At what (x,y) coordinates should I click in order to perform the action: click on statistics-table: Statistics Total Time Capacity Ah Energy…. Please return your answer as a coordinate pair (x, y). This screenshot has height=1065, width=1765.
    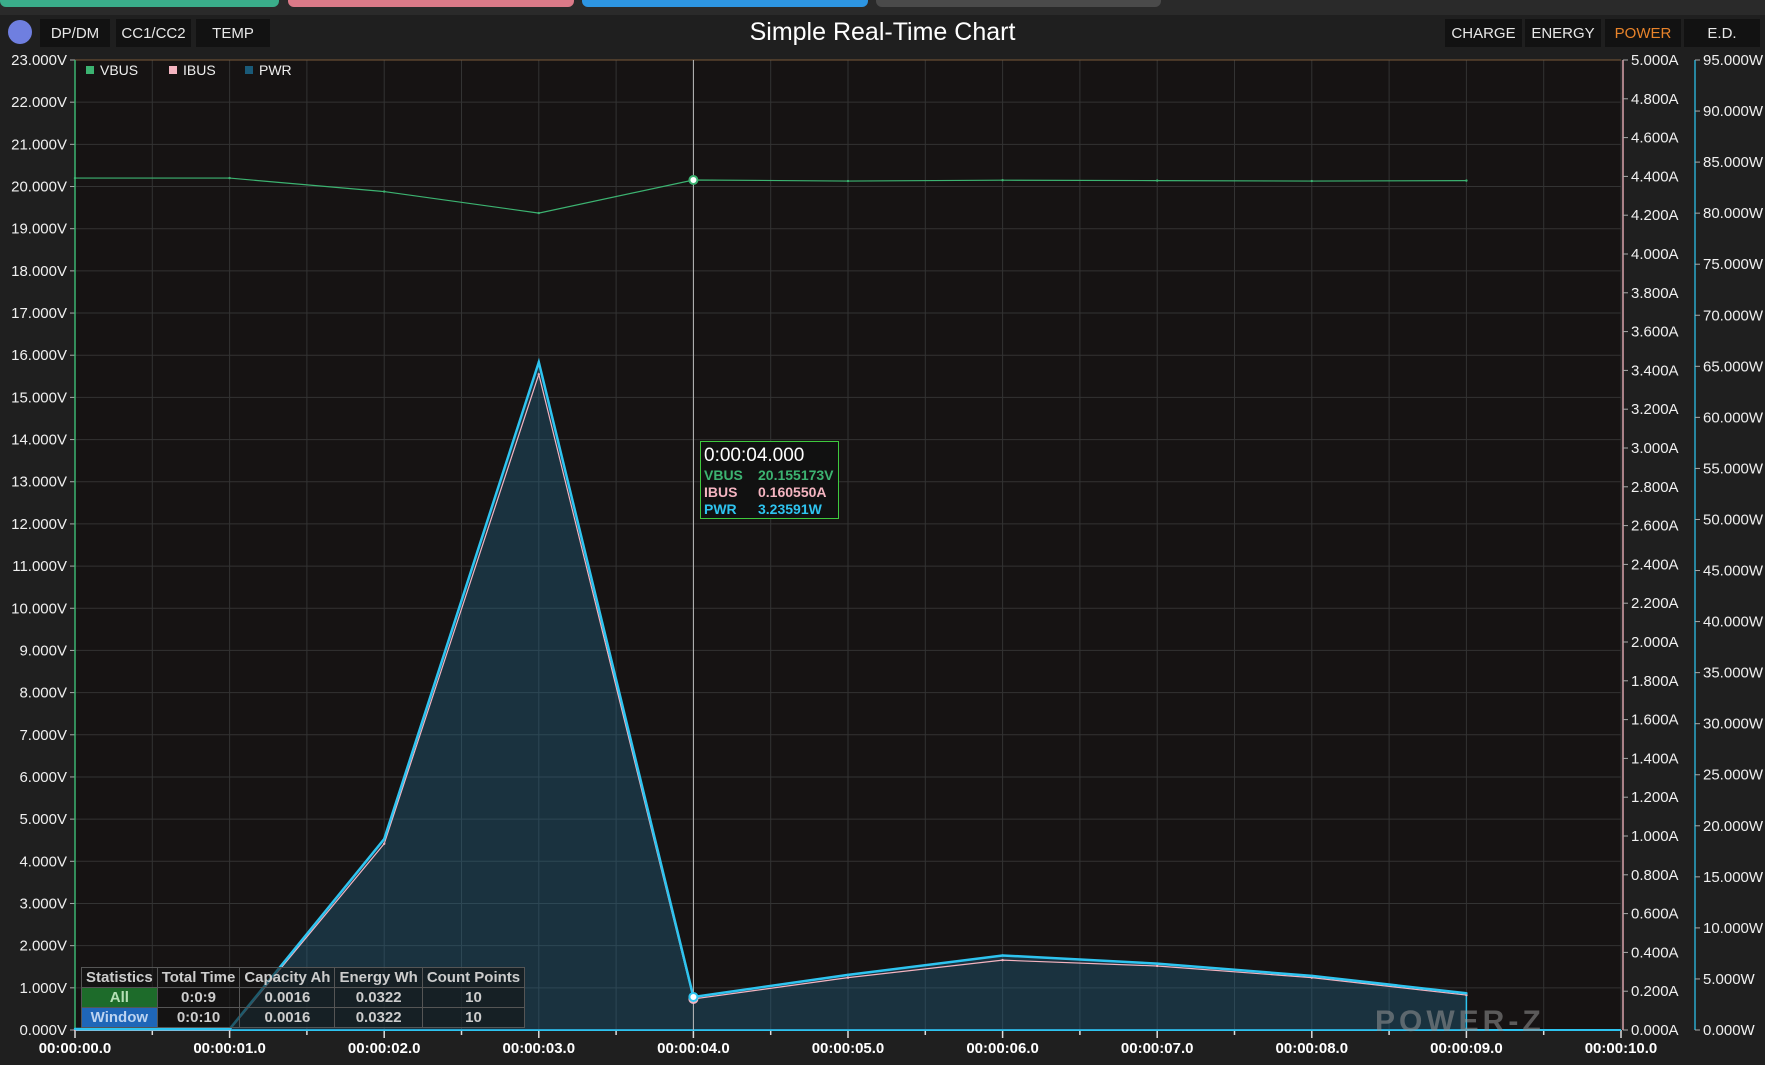
    Looking at the image, I should click on (303, 997).